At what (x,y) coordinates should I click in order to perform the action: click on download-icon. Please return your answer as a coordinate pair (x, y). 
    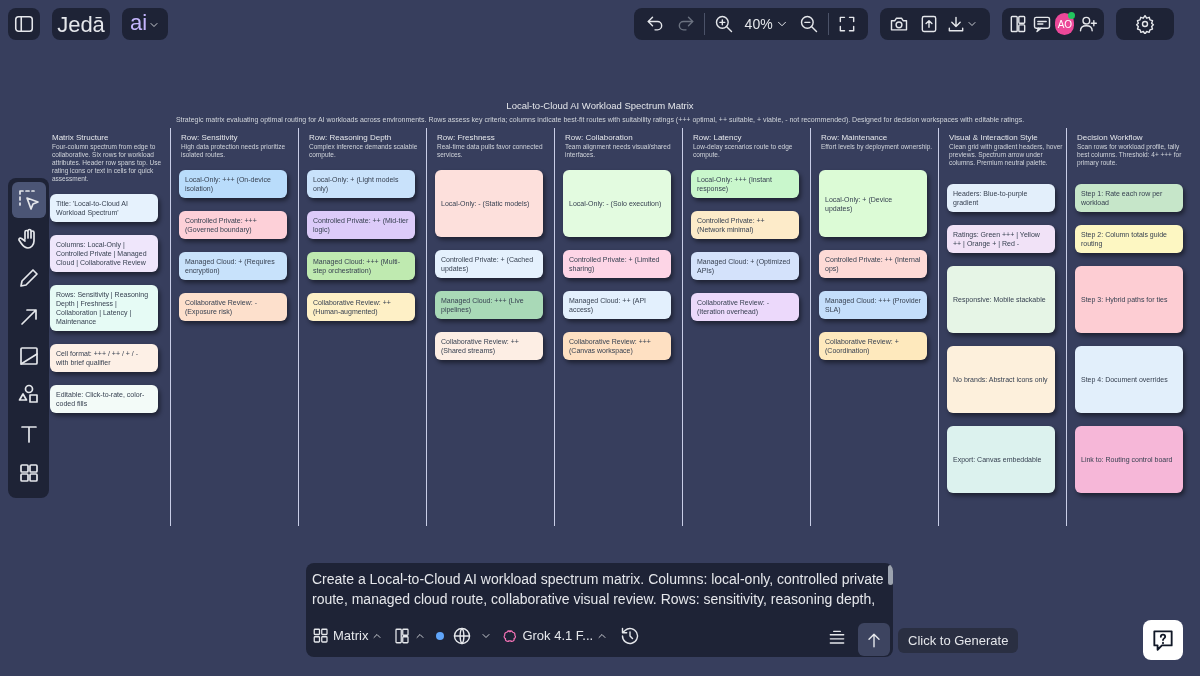
    Looking at the image, I should click on (956, 24).